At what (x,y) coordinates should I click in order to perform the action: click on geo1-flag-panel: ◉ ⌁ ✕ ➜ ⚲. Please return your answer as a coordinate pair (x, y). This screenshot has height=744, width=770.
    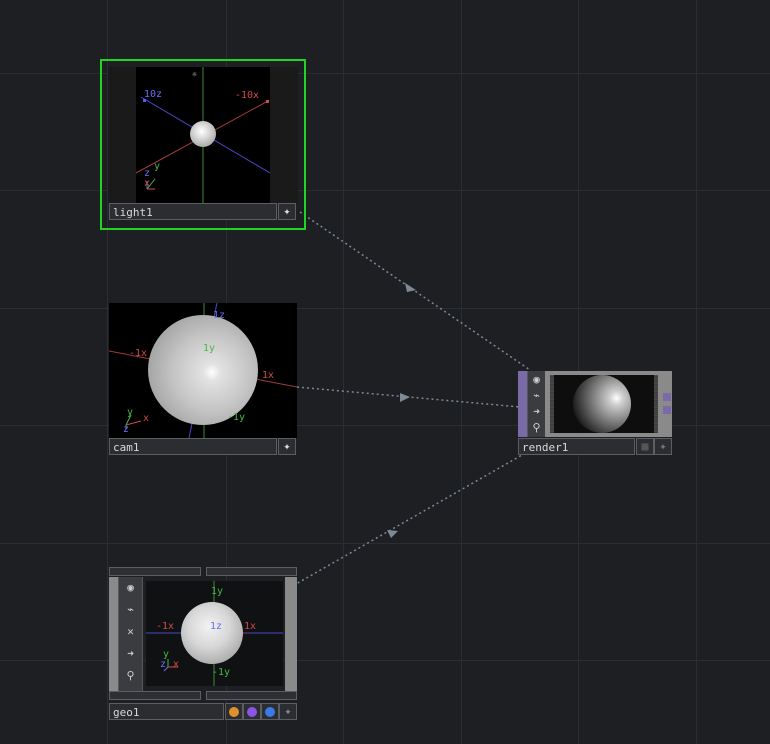
    Looking at the image, I should click on (130, 634).